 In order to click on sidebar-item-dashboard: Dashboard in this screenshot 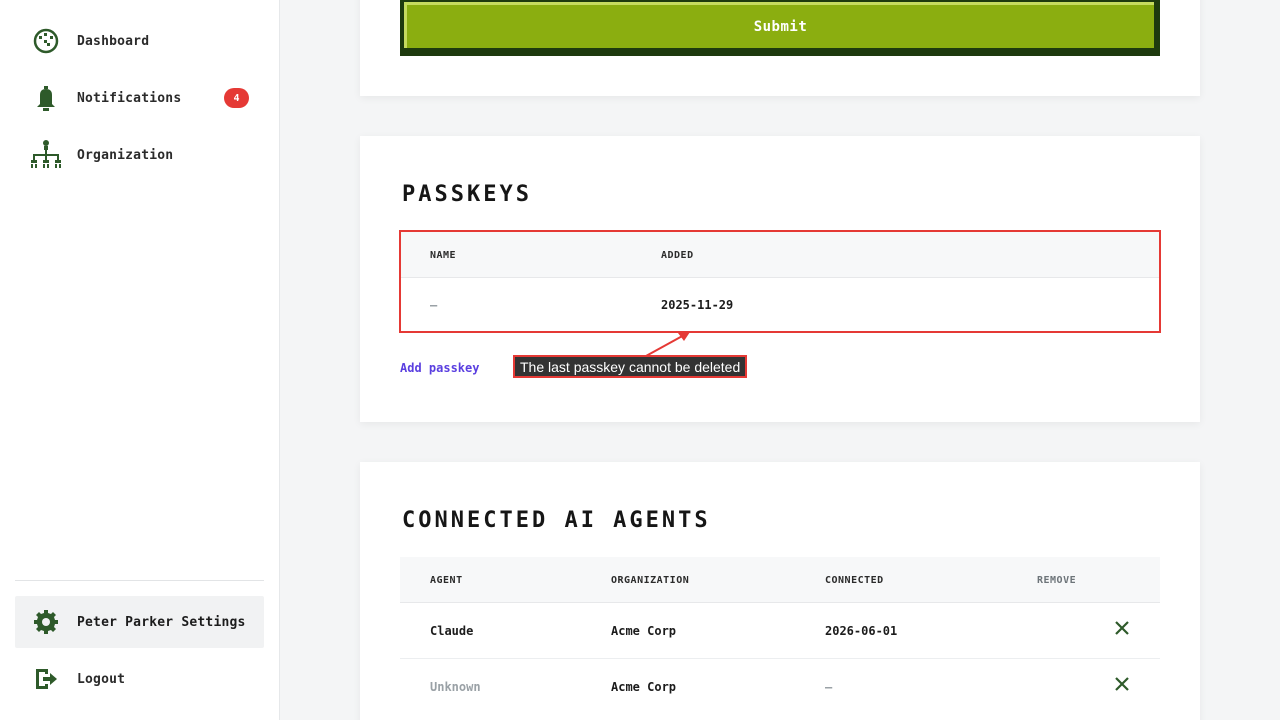, I will do `click(139, 41)`.